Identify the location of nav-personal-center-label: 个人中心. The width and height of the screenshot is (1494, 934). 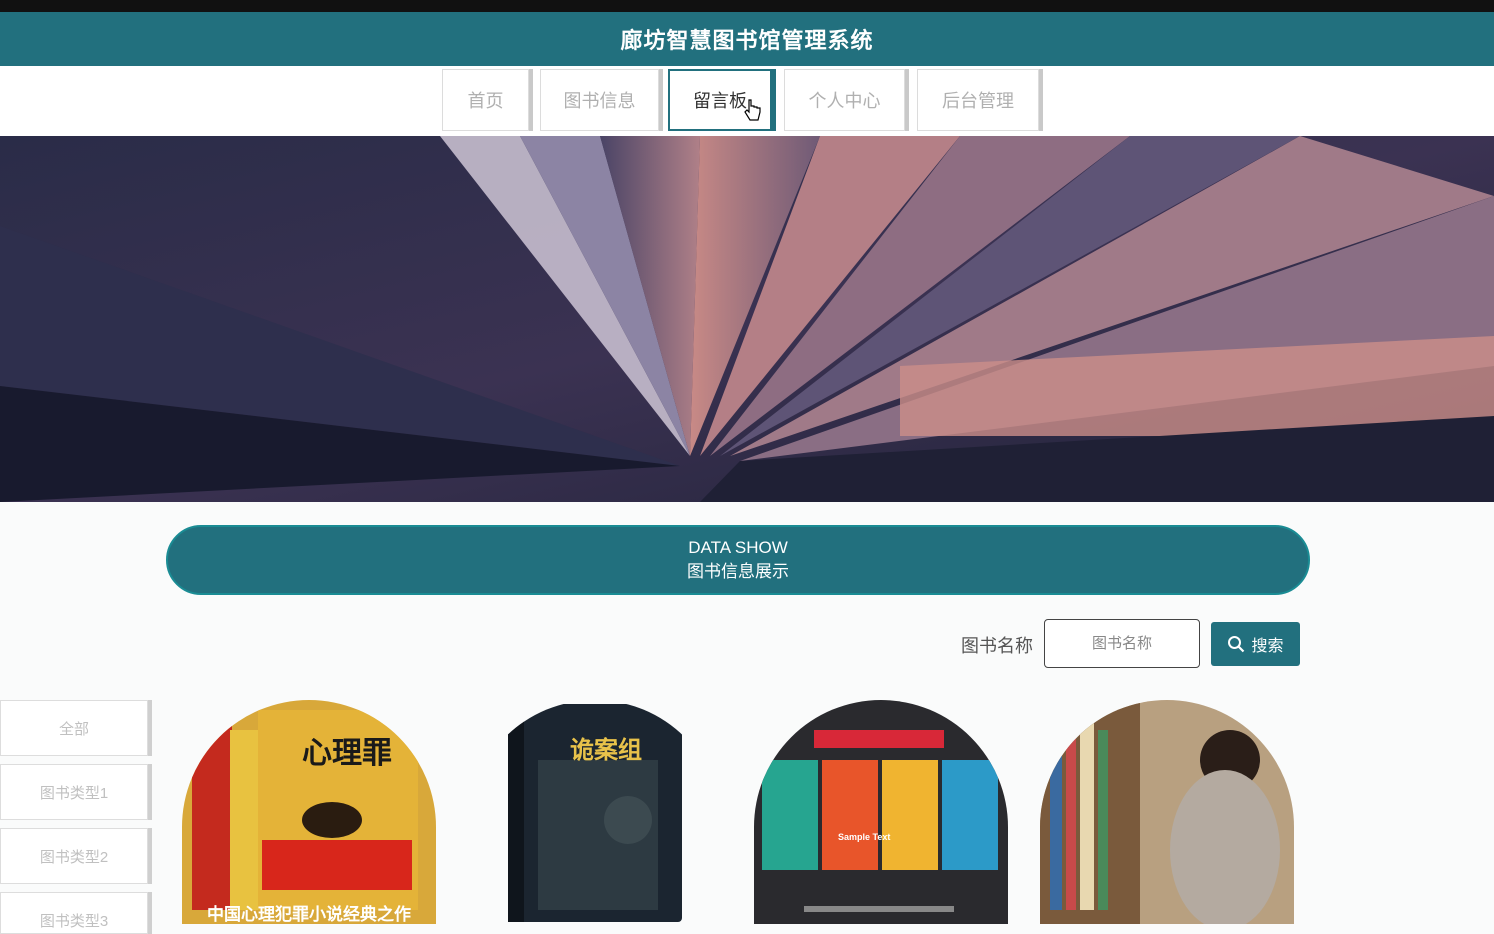
(844, 101).